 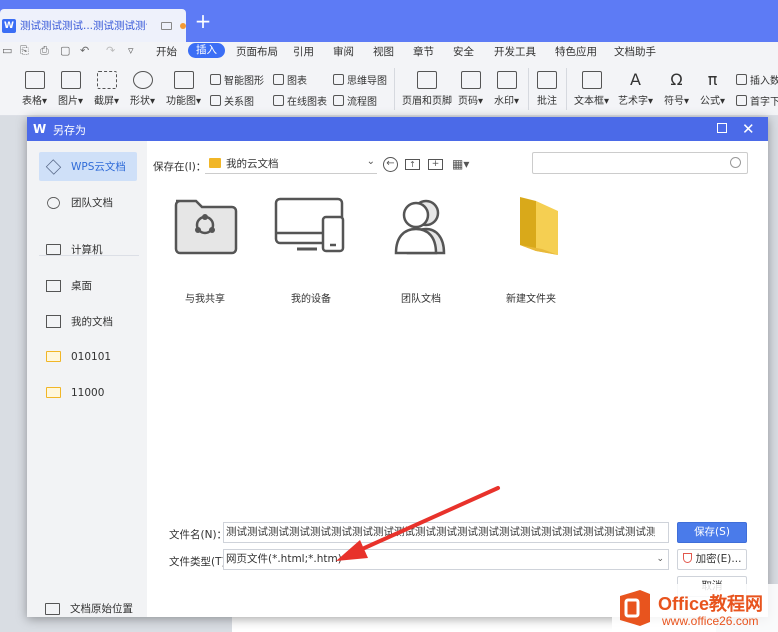 What do you see at coordinates (70, 89) in the screenshot?
I see `picture-button: 图片▾` at bounding box center [70, 89].